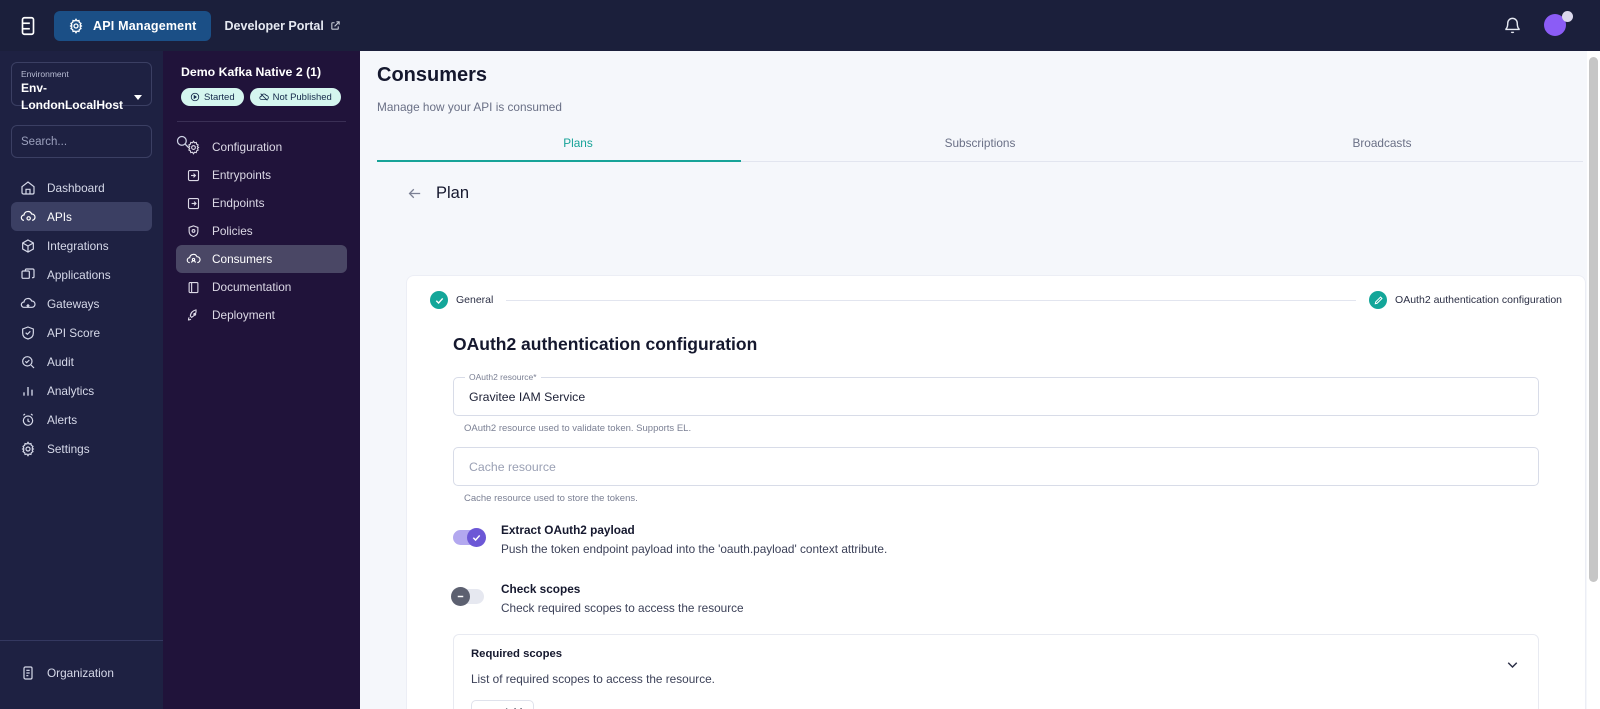 This screenshot has width=1600, height=709. What do you see at coordinates (578, 148) in the screenshot?
I see `tab-plans: Plans` at bounding box center [578, 148].